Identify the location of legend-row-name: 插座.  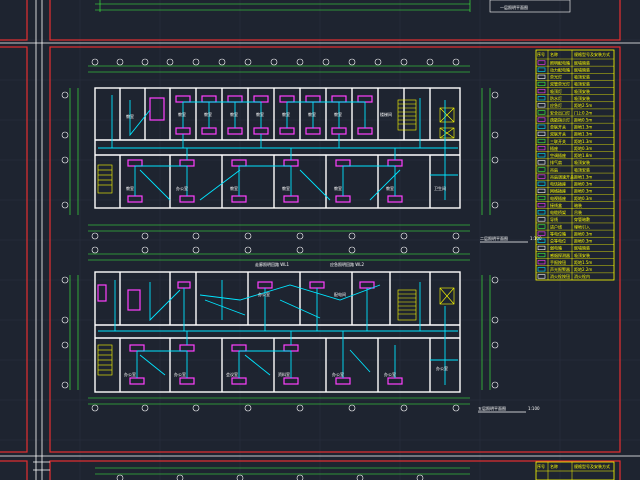
(554, 148).